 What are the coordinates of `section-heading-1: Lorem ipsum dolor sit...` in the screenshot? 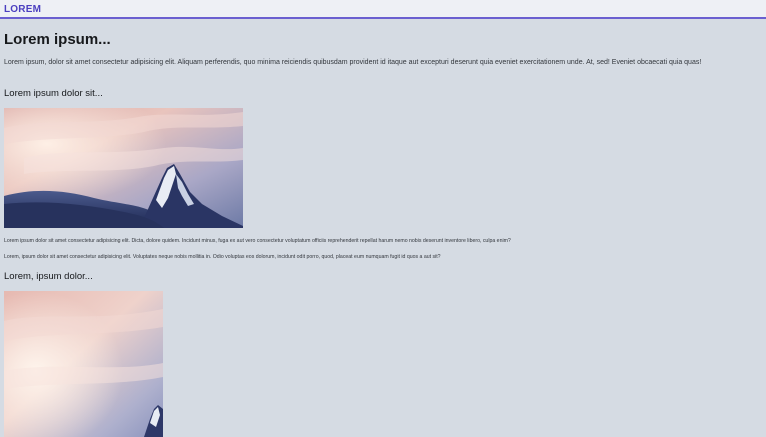 It's located at (53, 93).